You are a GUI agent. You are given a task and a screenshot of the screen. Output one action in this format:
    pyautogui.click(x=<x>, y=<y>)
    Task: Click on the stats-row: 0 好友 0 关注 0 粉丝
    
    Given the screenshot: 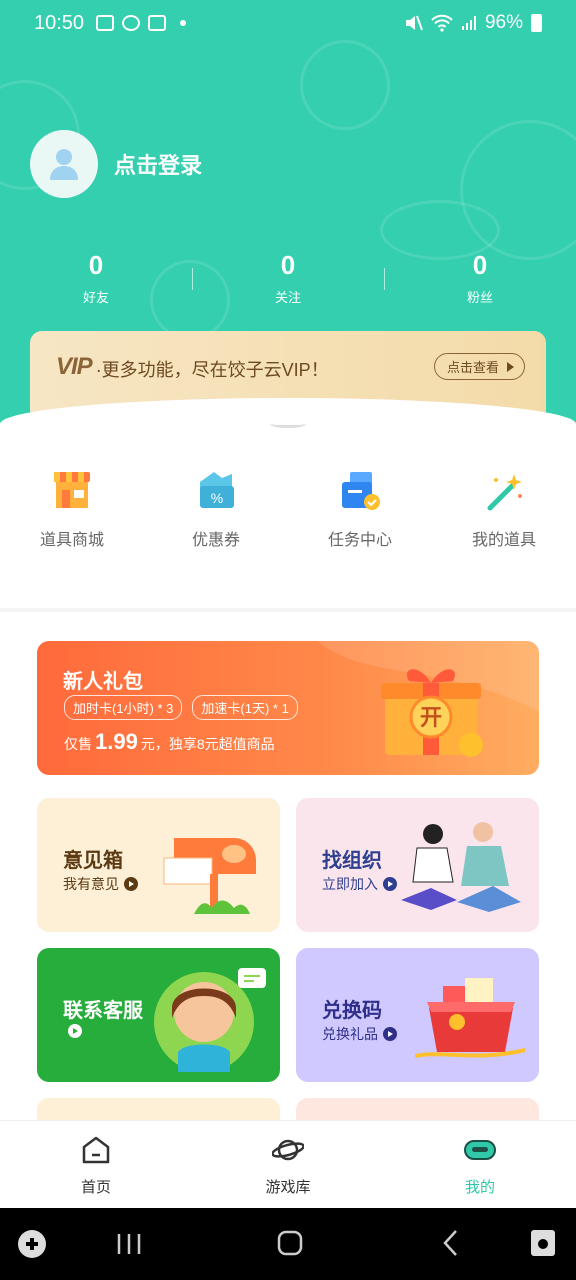 What is the action you would take?
    pyautogui.click(x=288, y=278)
    